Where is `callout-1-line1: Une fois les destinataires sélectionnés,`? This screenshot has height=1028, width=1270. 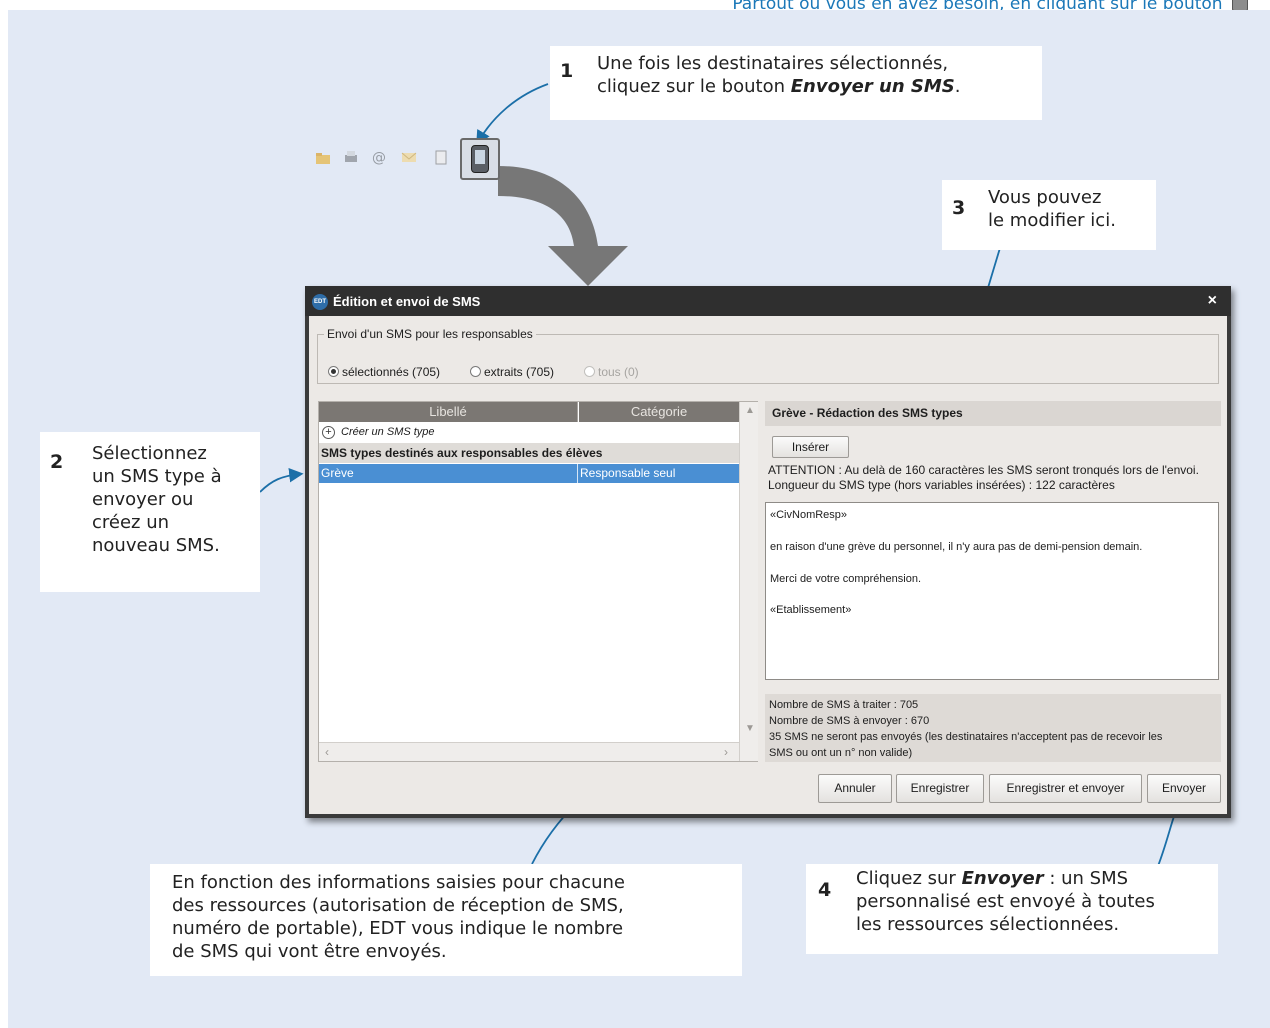 callout-1-line1: Une fois les destinataires sélectionnés, is located at coordinates (773, 63).